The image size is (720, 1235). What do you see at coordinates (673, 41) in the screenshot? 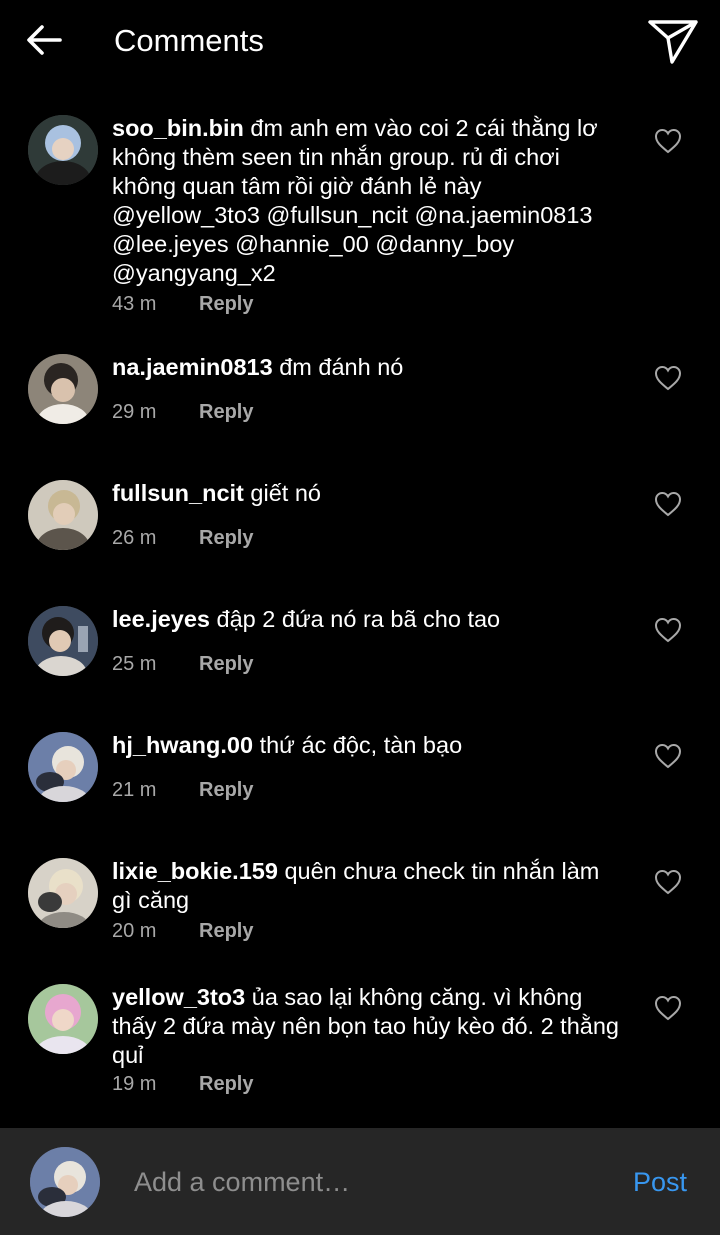
I see `send-icon` at bounding box center [673, 41].